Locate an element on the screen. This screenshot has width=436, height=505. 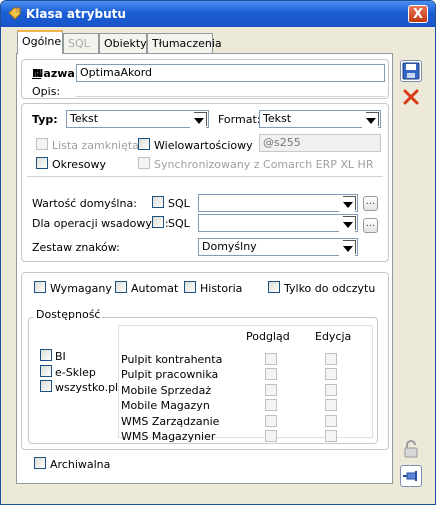
tab-objects: Obiekty is located at coordinates (123, 43).